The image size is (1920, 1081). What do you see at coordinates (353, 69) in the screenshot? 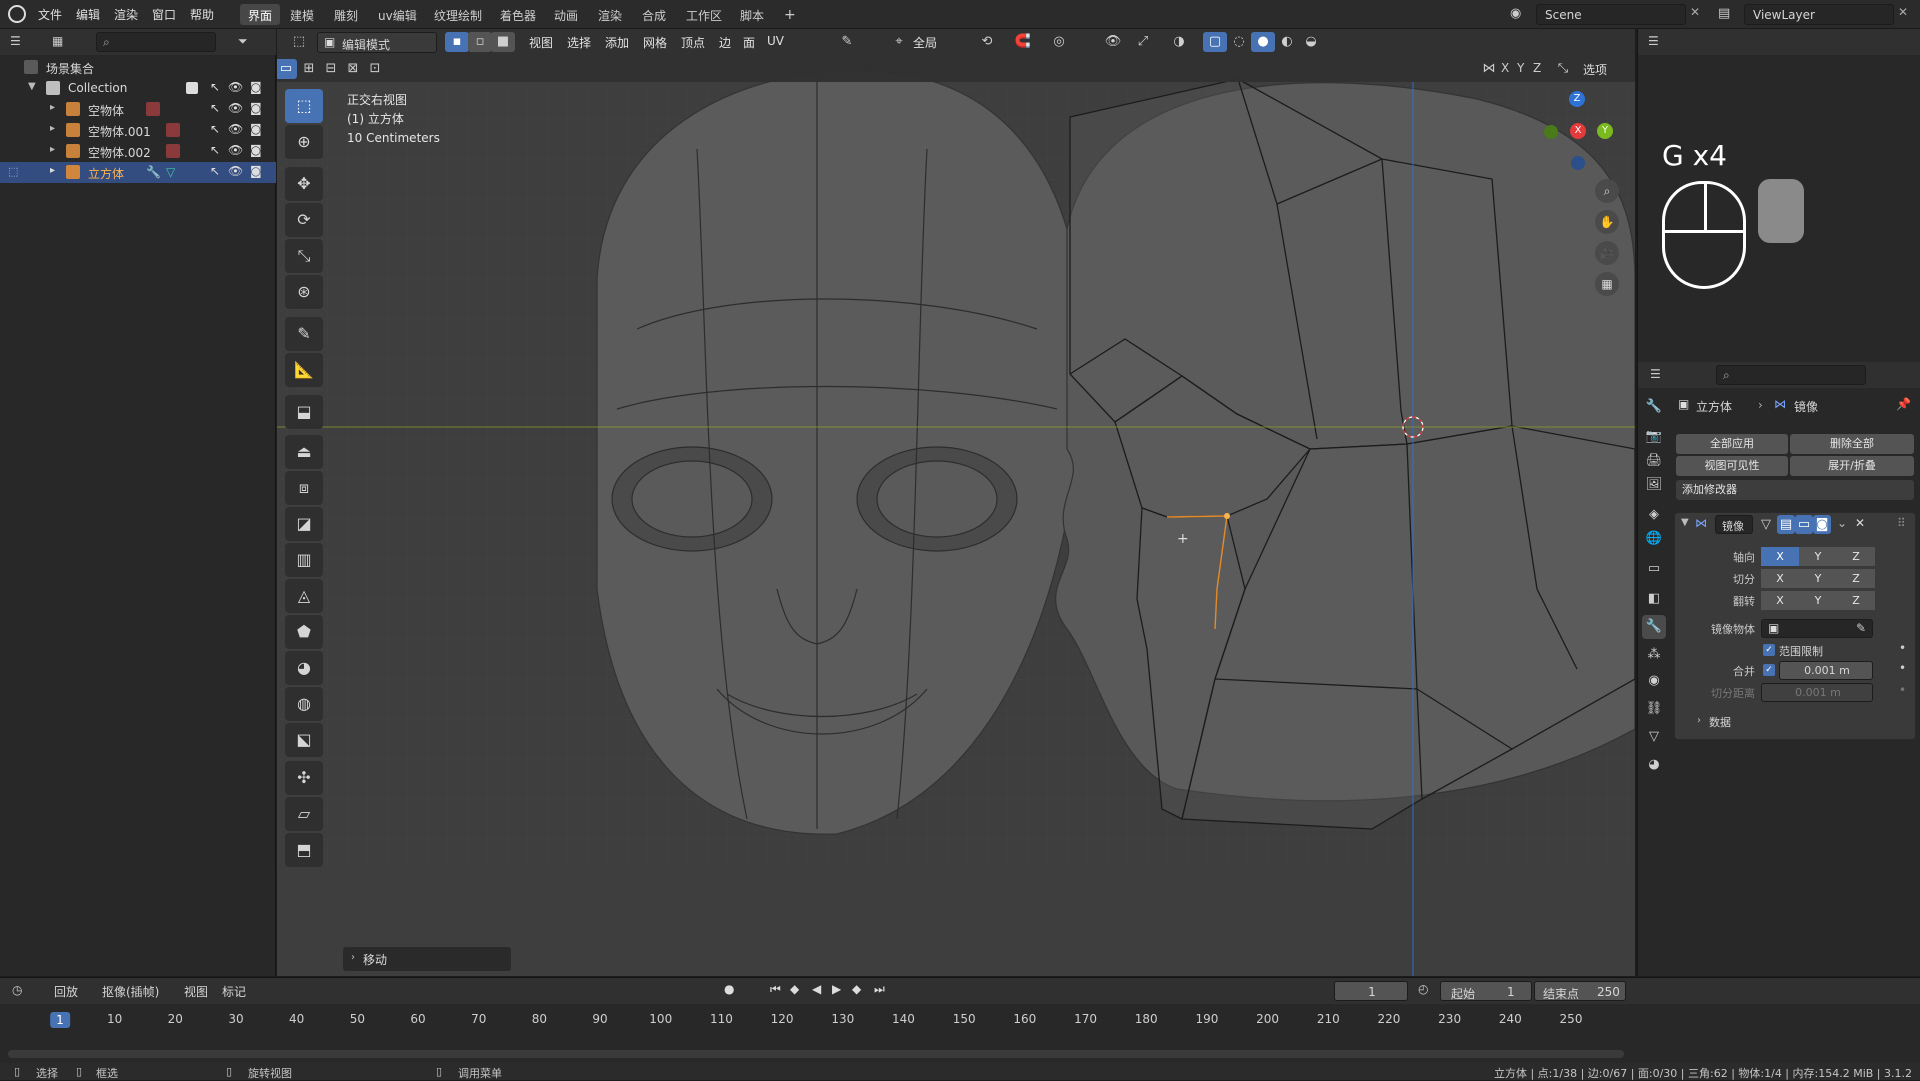
I see `select-invert-icon: ⊠` at bounding box center [353, 69].